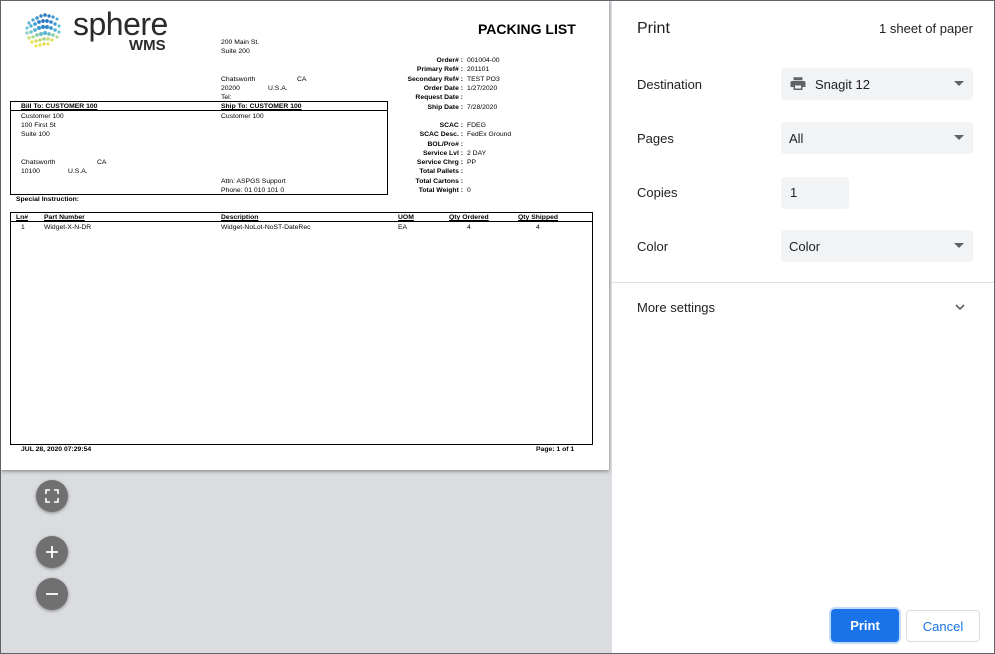 This screenshot has width=995, height=654. What do you see at coordinates (22, 217) in the screenshot?
I see `table-header: Ln#` at bounding box center [22, 217].